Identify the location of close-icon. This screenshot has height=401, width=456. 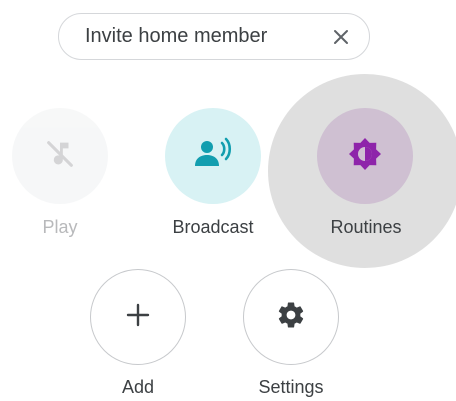
(341, 37).